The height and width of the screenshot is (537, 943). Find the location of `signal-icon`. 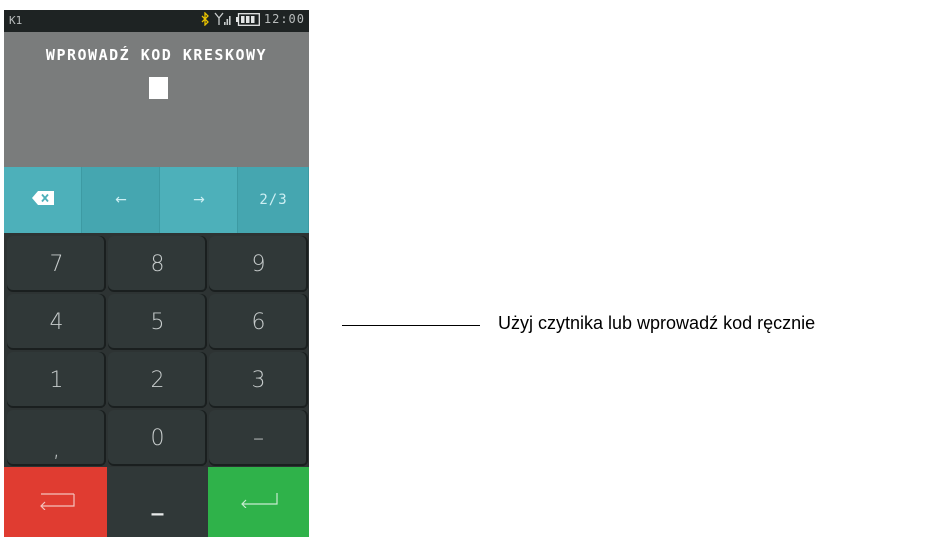

signal-icon is located at coordinates (223, 19).